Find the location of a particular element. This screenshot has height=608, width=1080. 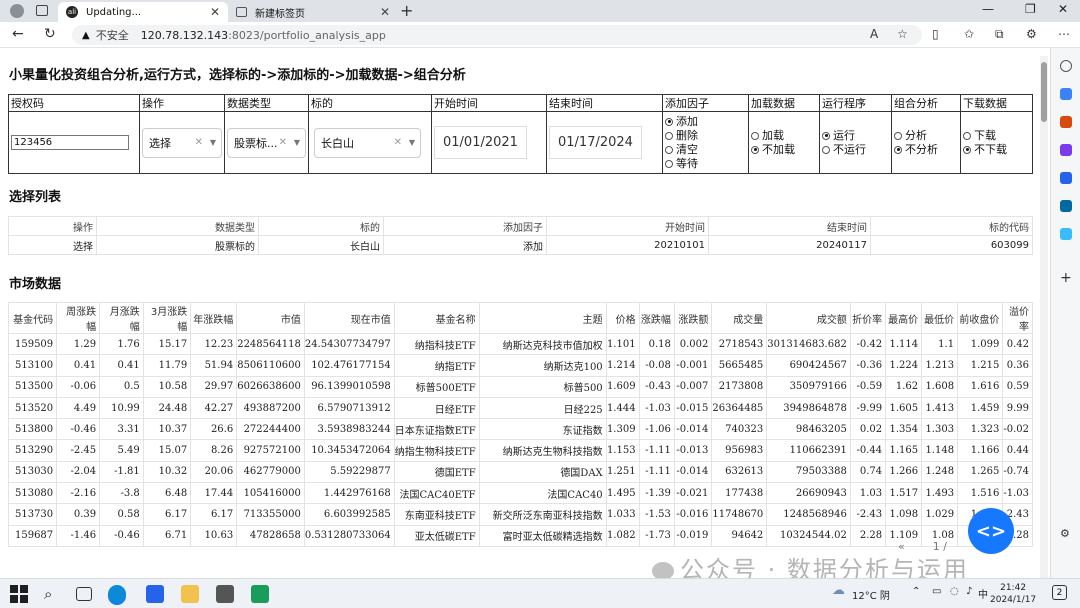

notification-badge: 2 is located at coordinates (1059, 592).